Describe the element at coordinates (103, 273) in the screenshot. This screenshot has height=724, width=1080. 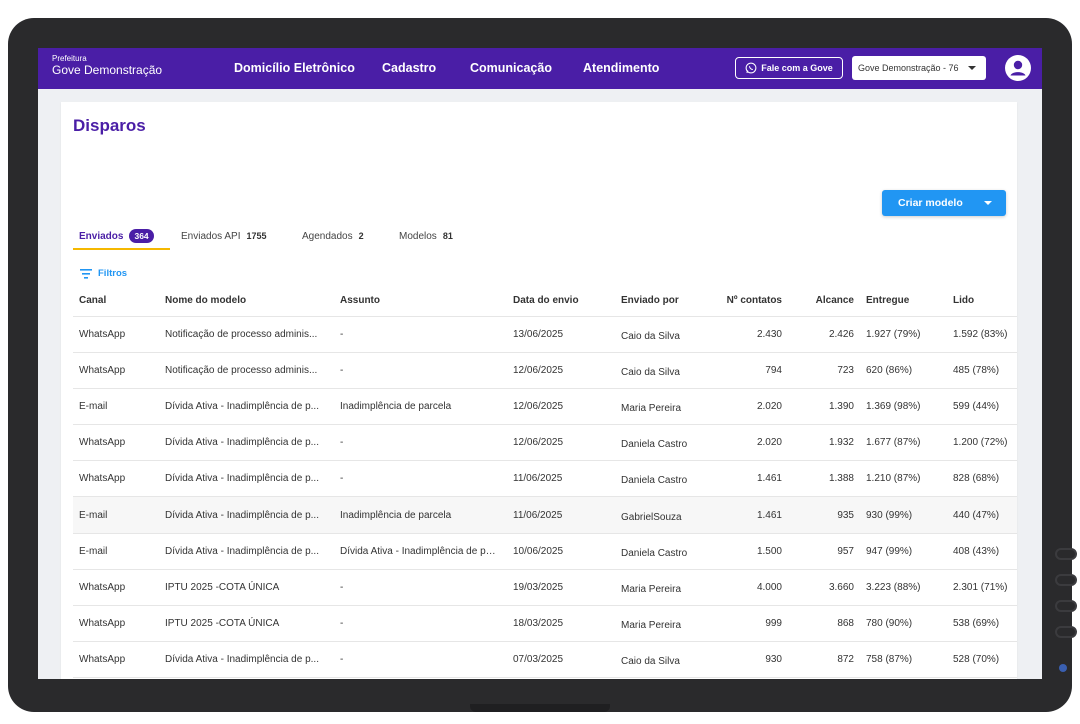
I see `filters-button: Filtros` at that location.